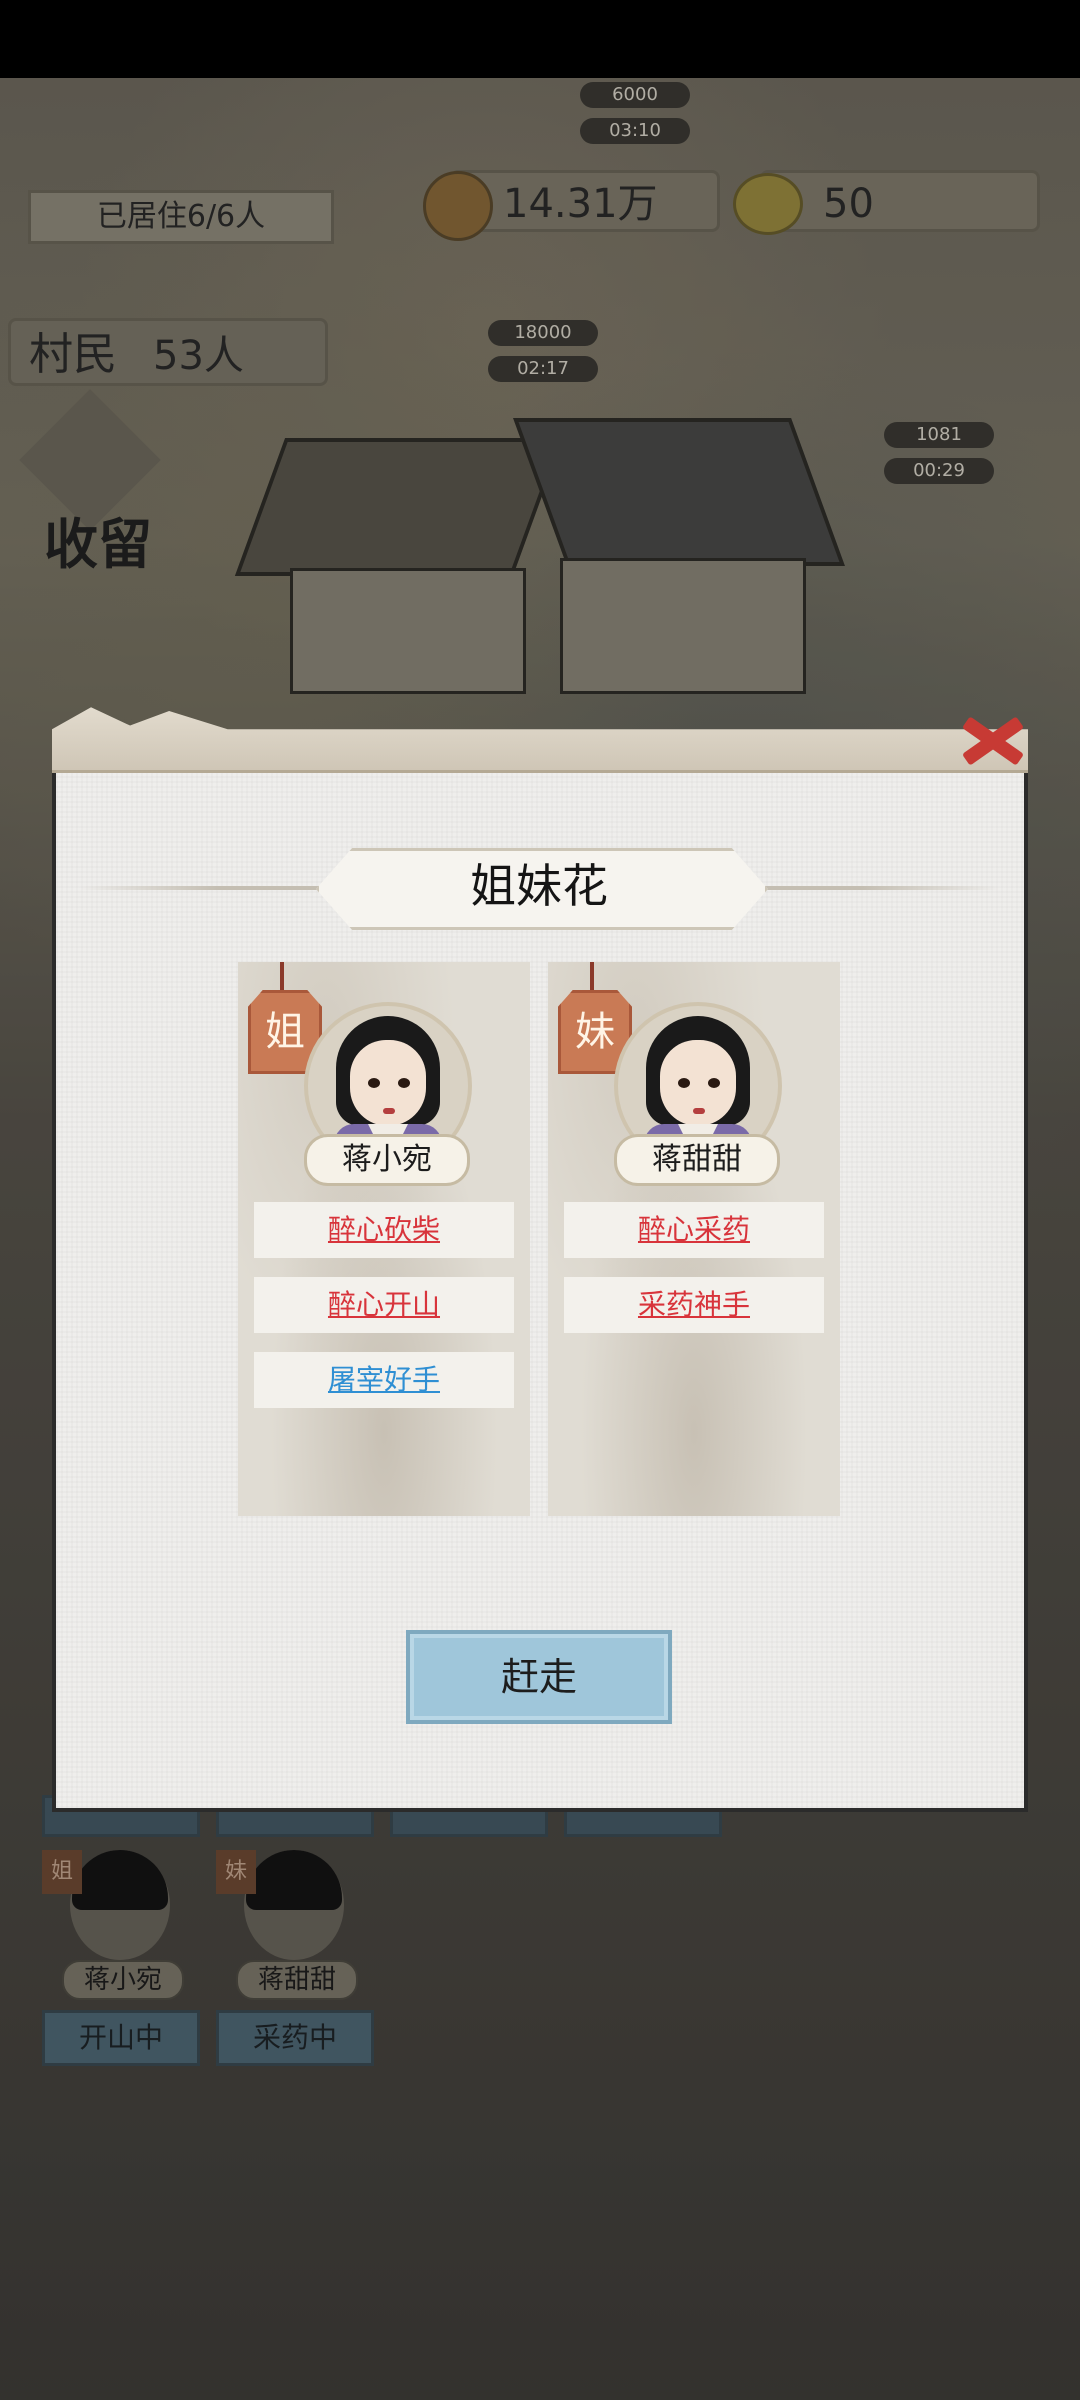  What do you see at coordinates (384, 1230) in the screenshot?
I see `skill-link: 醉心砍柴` at bounding box center [384, 1230].